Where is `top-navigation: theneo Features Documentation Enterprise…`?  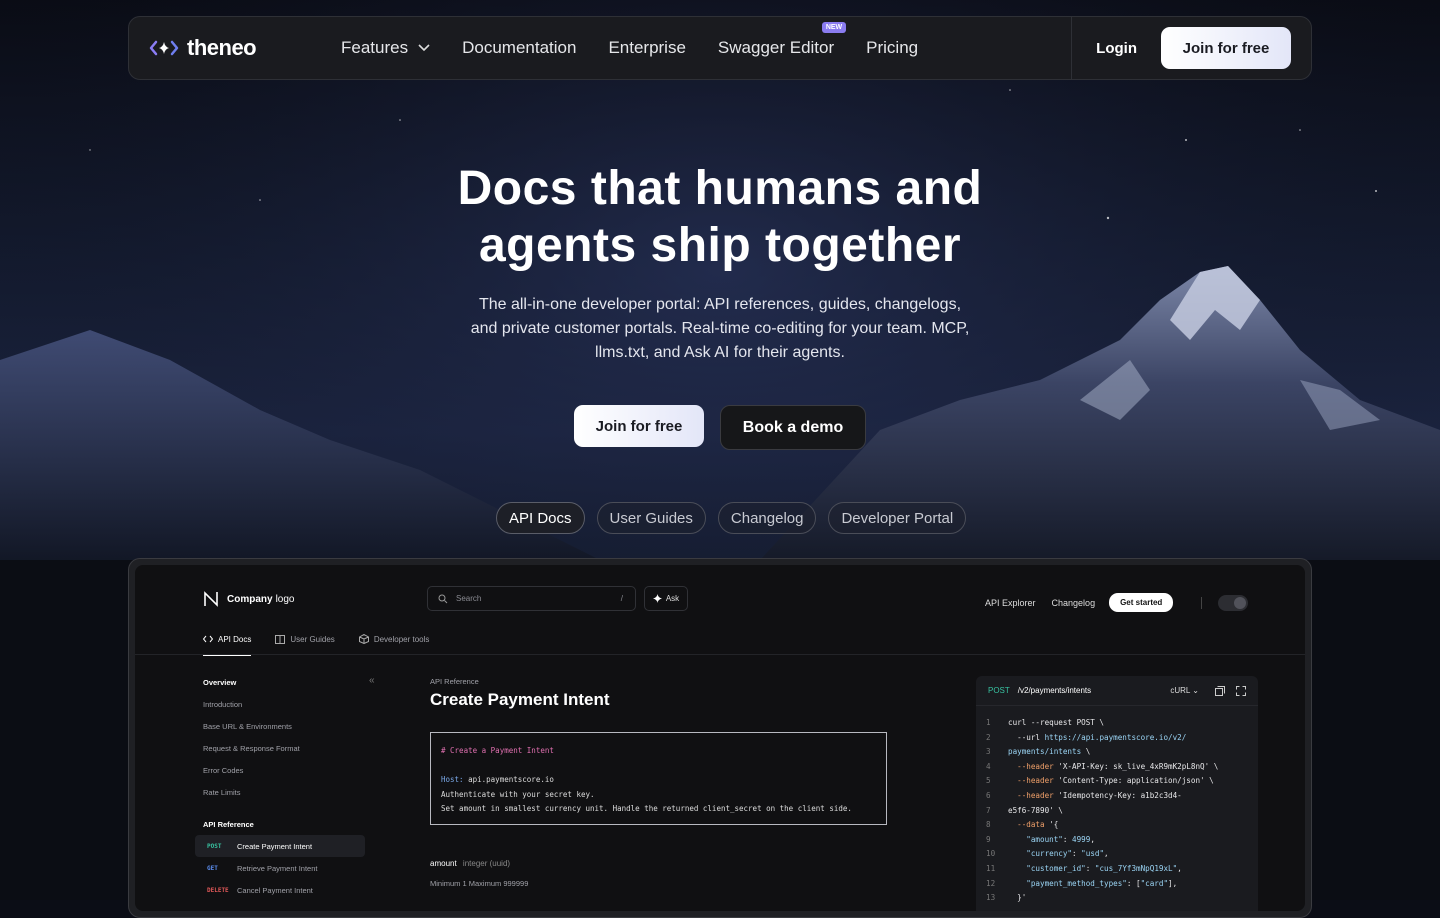
top-navigation: theneo Features Documentation Enterprise… is located at coordinates (720, 48).